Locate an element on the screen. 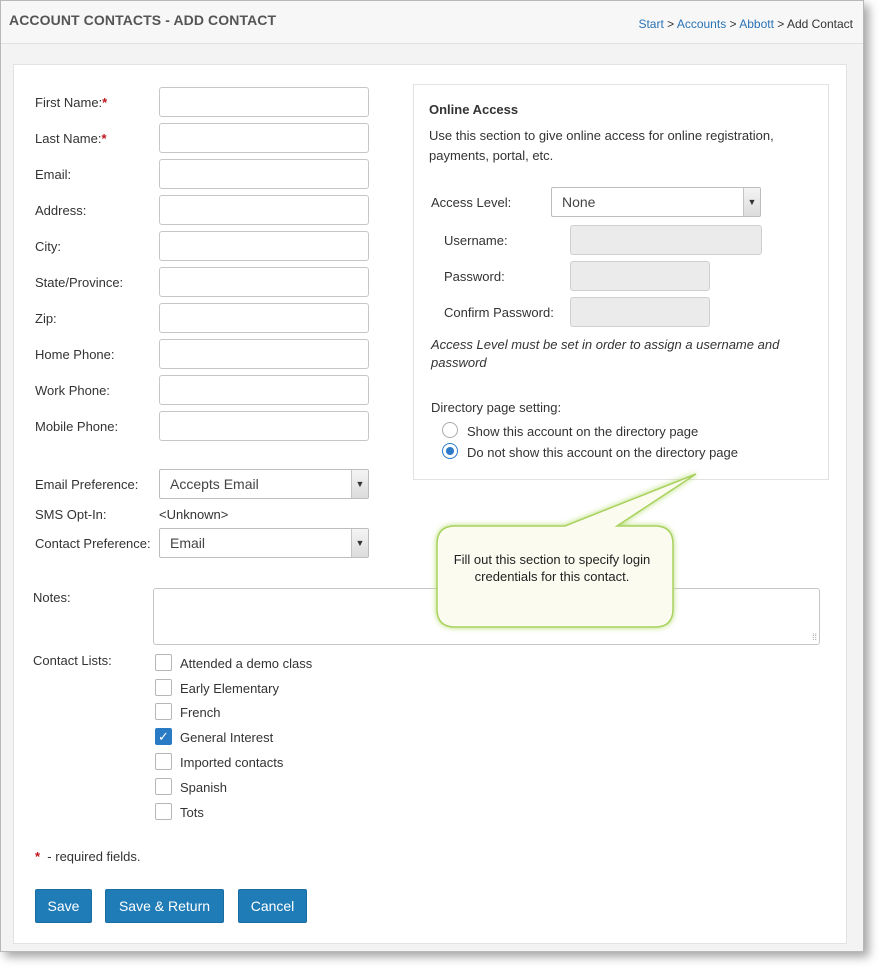  password-input is located at coordinates (640, 276).